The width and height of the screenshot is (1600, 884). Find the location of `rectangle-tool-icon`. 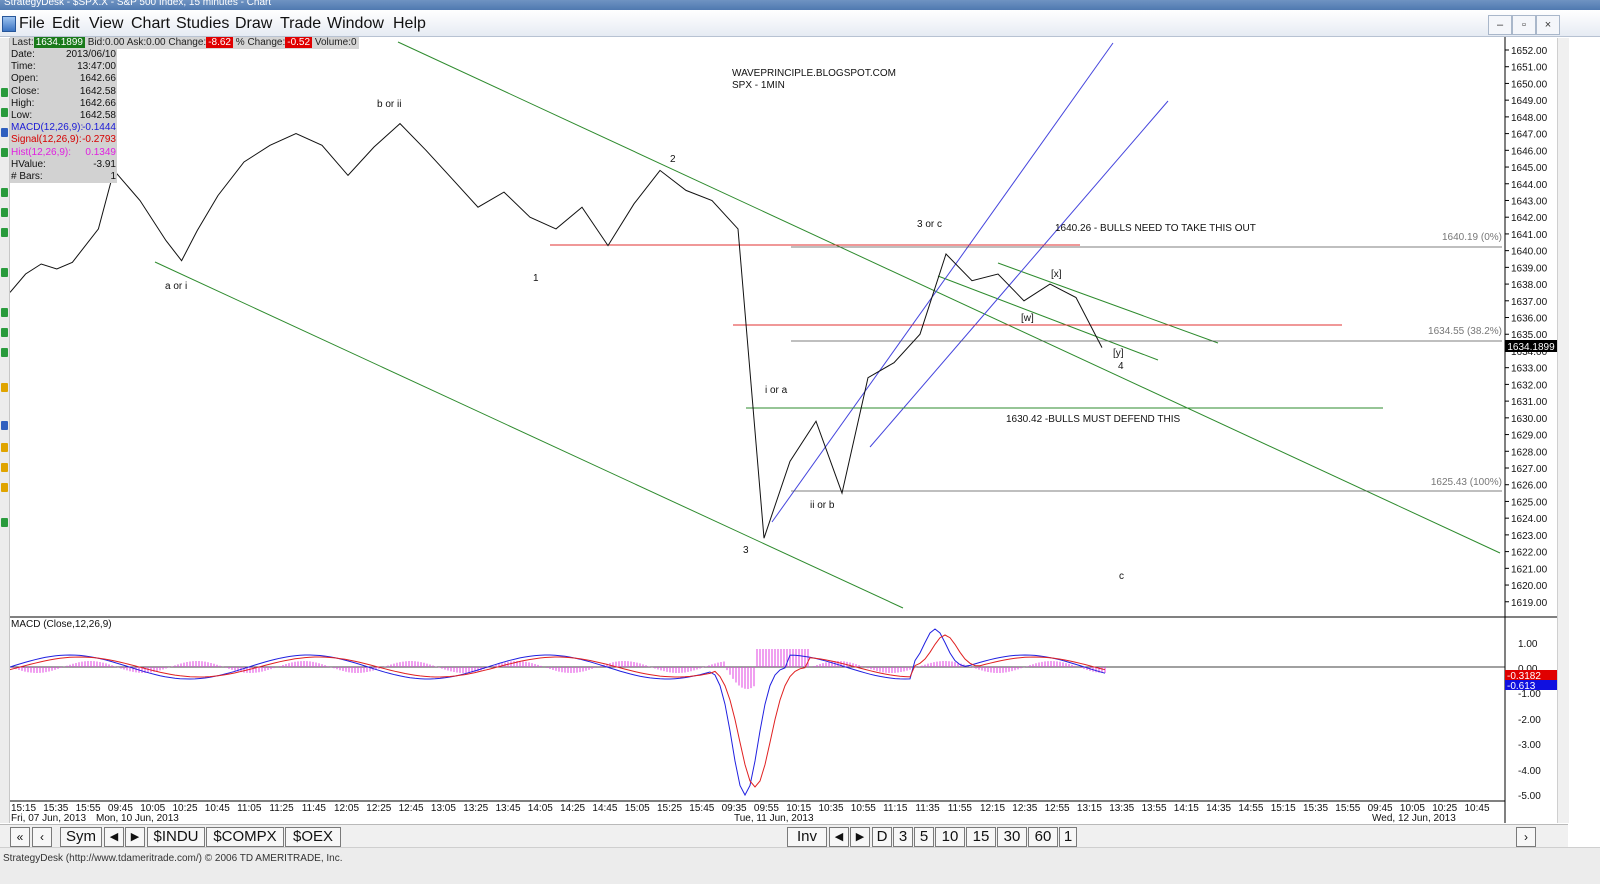

rectangle-tool-icon is located at coordinates (4, 272).